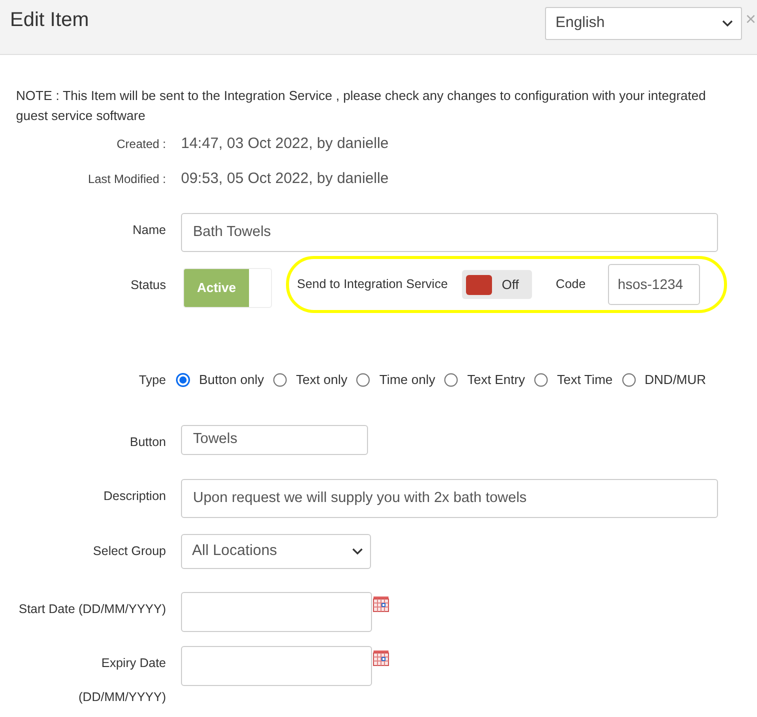 This screenshot has width=757, height=717. Describe the element at coordinates (585, 380) in the screenshot. I see `radio-label: Text Time` at that location.